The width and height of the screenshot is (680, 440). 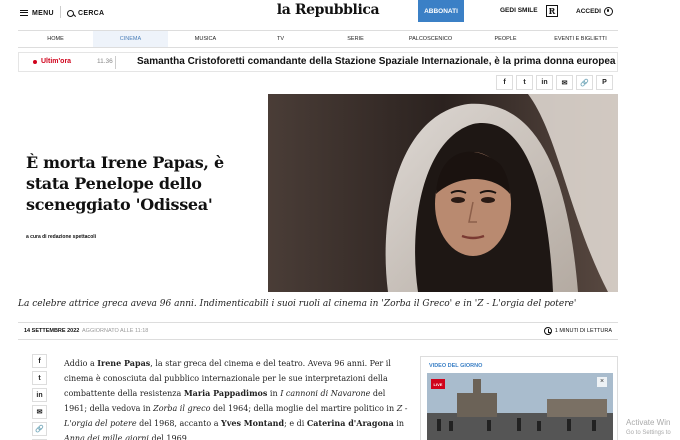 I want to click on breaking-time: 11.36, so click(x=105, y=61).